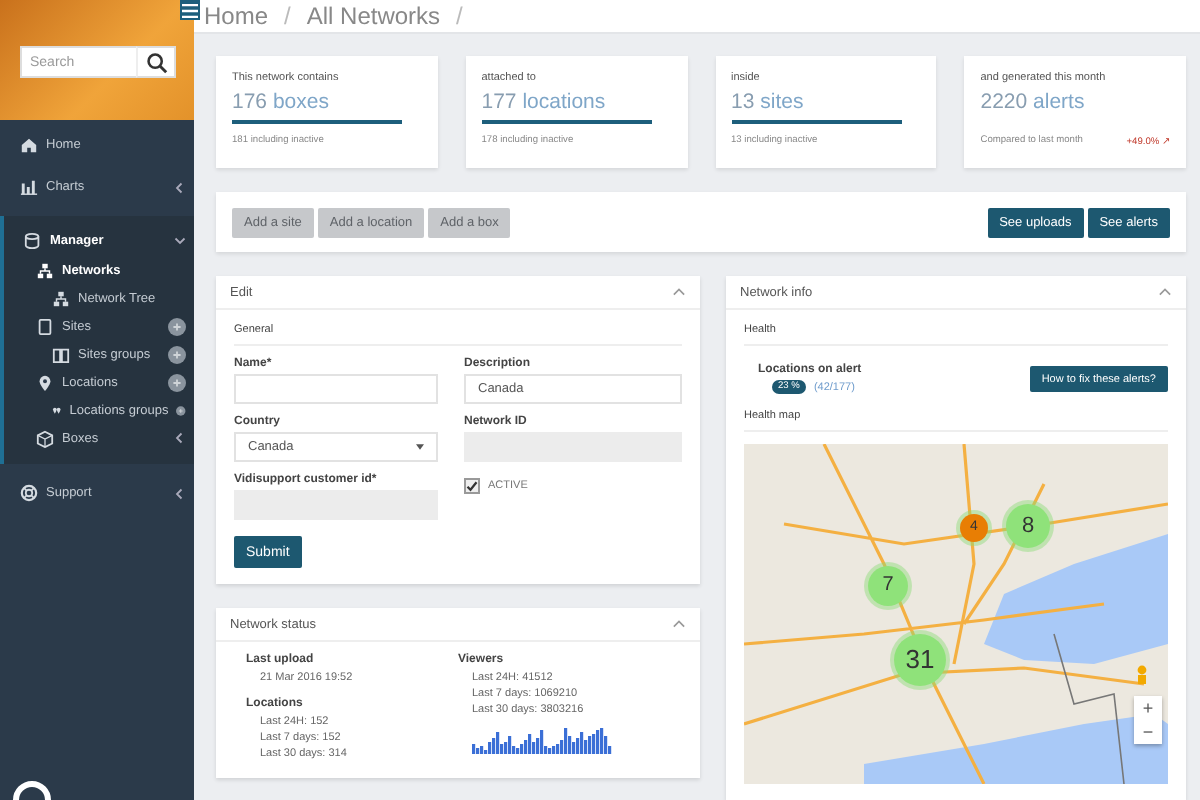  Describe the element at coordinates (1033, 102) in the screenshot. I see `stat-value: 2220 alerts` at that location.